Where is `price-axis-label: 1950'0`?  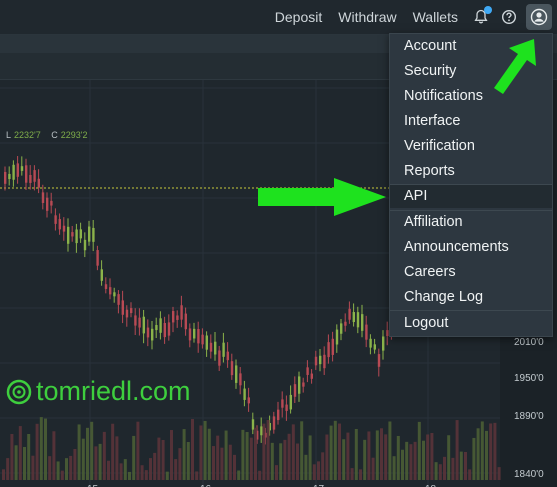 price-axis-label: 1950'0 is located at coordinates (529, 378).